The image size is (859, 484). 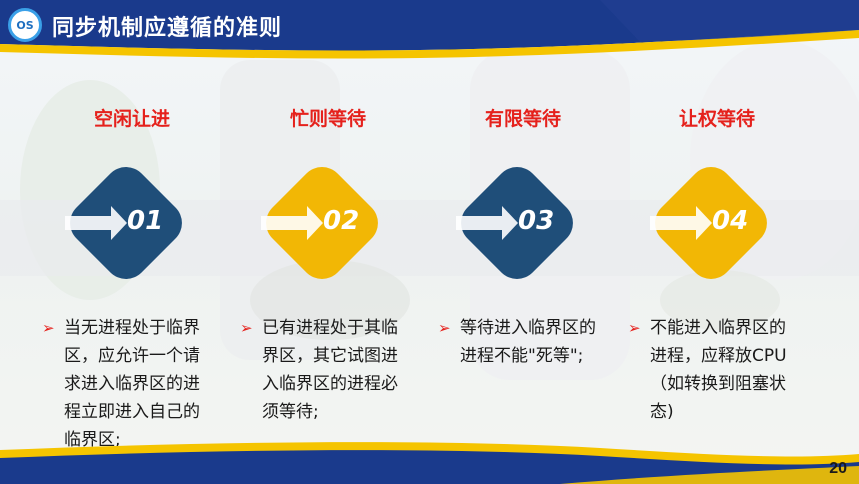 I want to click on principle-description-2: ➢ 已有进程处于其临界区，其它试图进入临界区的进程必须等待;, so click(x=326, y=370).